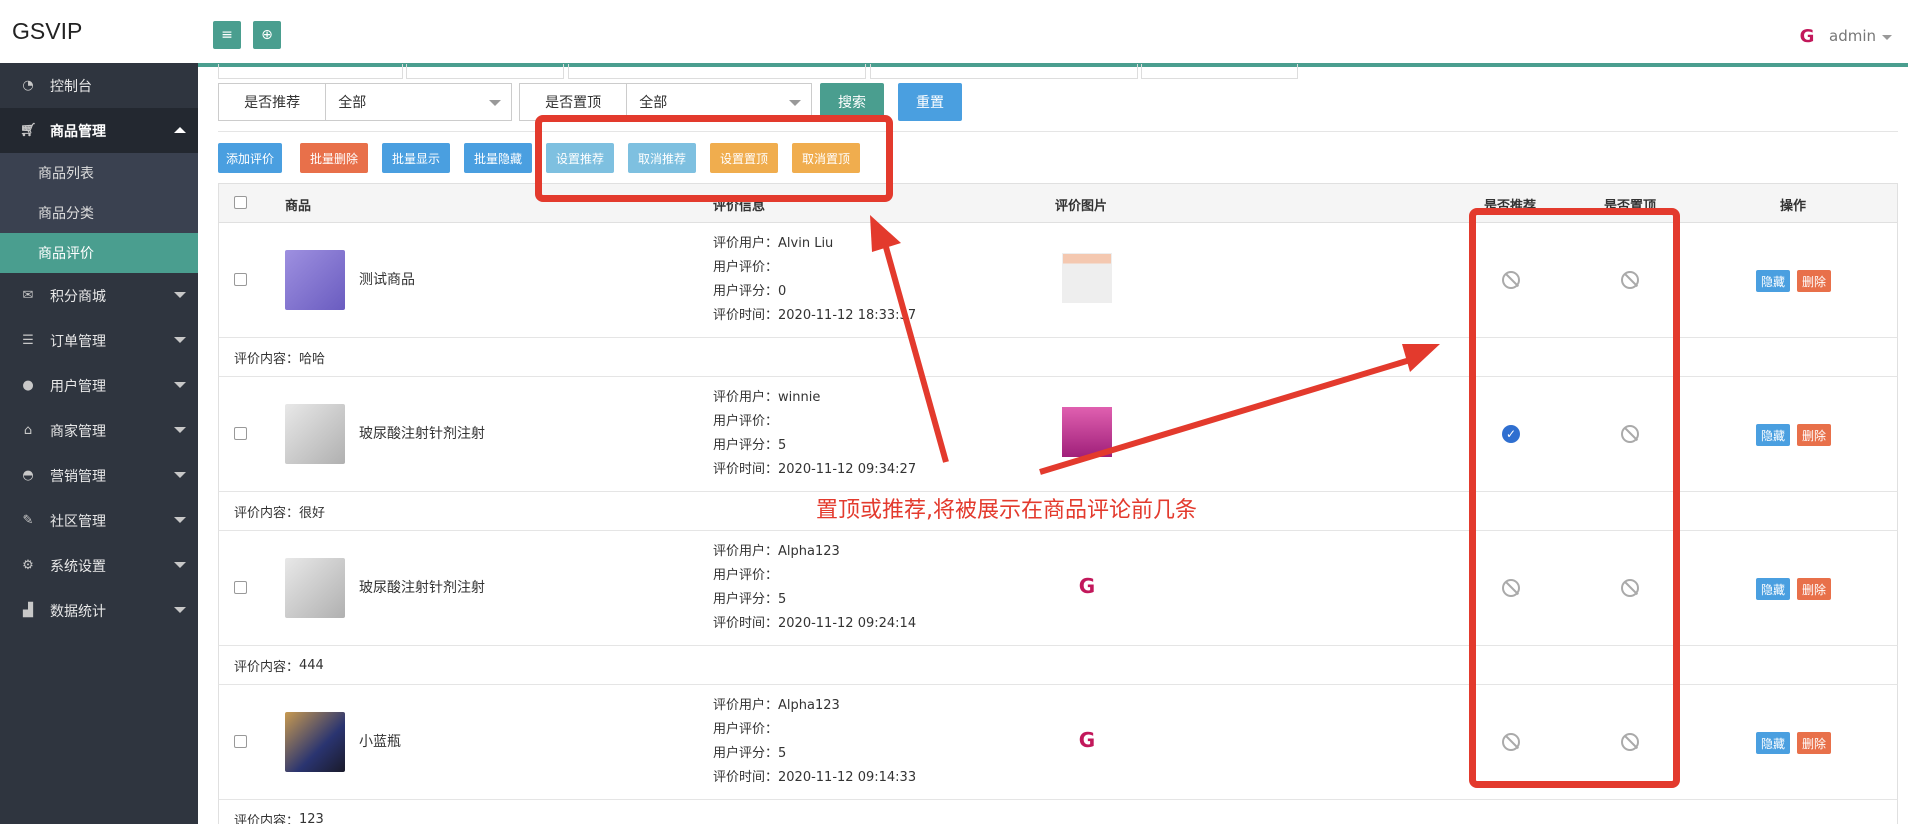 The image size is (1908, 824). I want to click on top-bar: GSVIP ≡ ⊕ G admin, so click(954, 31).